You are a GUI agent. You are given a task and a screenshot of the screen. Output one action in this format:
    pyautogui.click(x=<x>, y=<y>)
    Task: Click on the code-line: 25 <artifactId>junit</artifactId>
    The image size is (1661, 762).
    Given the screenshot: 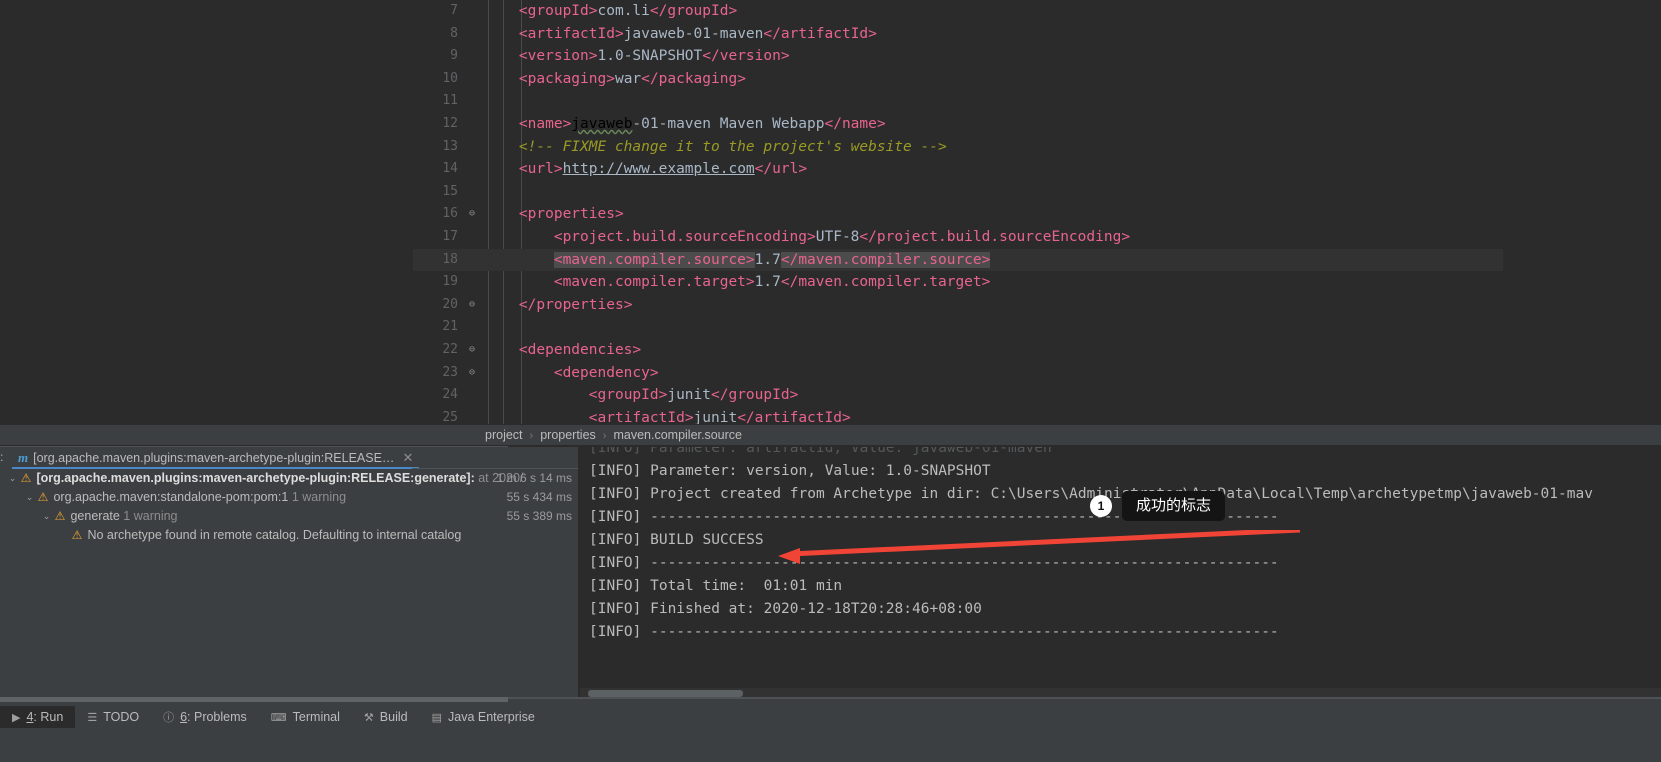 What is the action you would take?
    pyautogui.click(x=958, y=415)
    